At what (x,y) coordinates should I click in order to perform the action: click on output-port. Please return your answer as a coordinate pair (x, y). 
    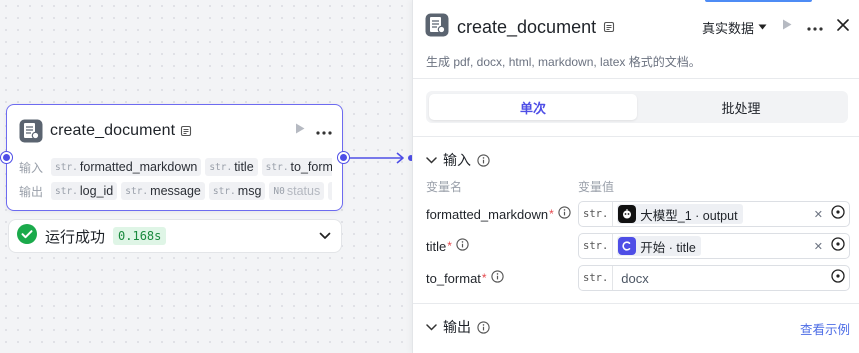
    Looking at the image, I should click on (343, 157).